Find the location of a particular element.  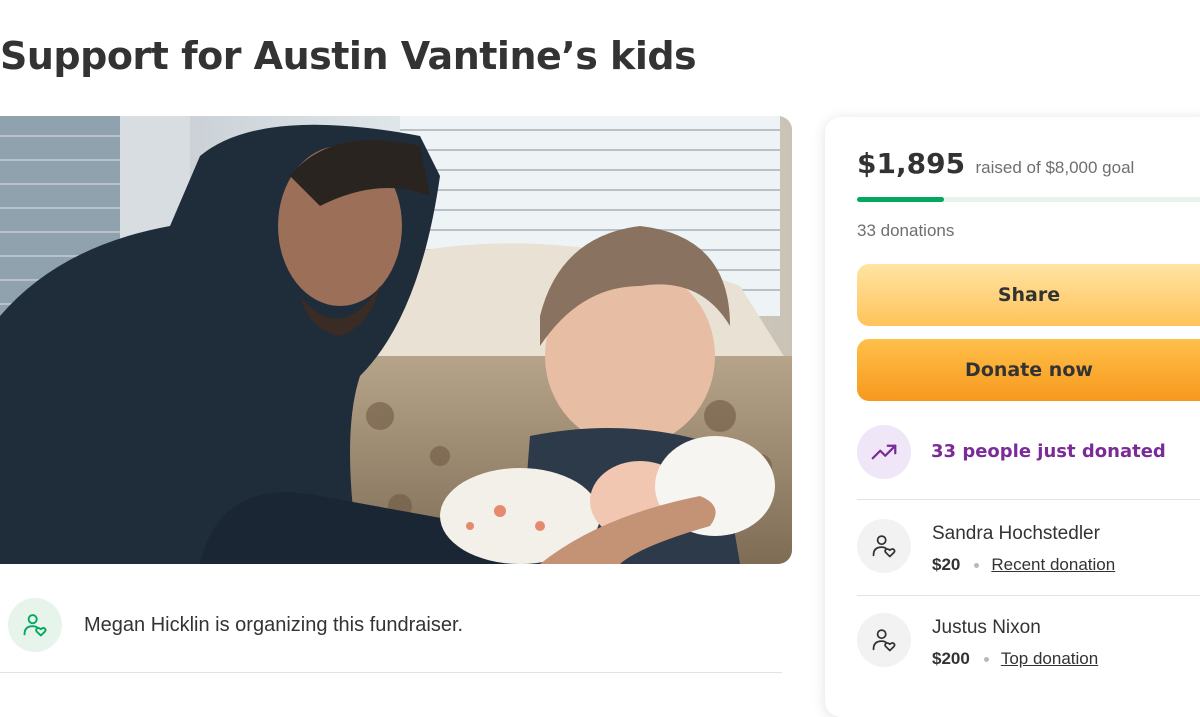

donor-name: Sandra Hochstedler is located at coordinates (1016, 533).